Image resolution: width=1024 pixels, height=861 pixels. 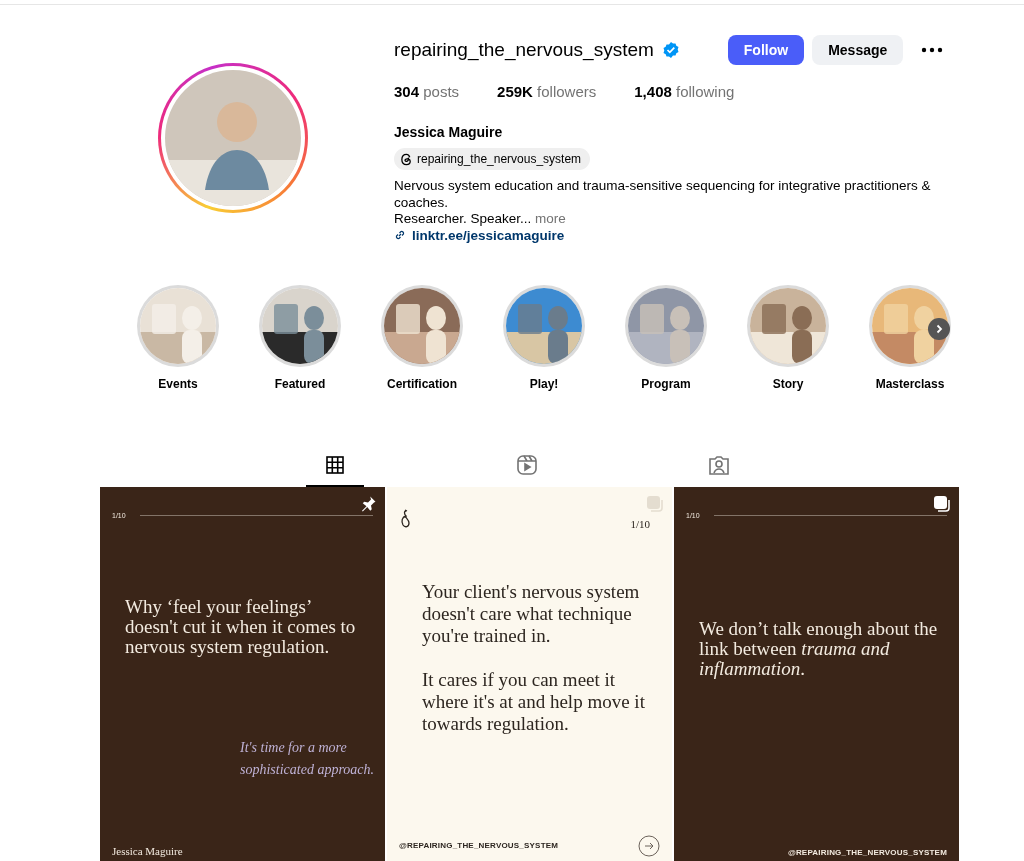 What do you see at coordinates (531, 613) in the screenshot?
I see `post-paragraph: Your client's nervous system doesn't care what technique you're trained in.` at bounding box center [531, 613].